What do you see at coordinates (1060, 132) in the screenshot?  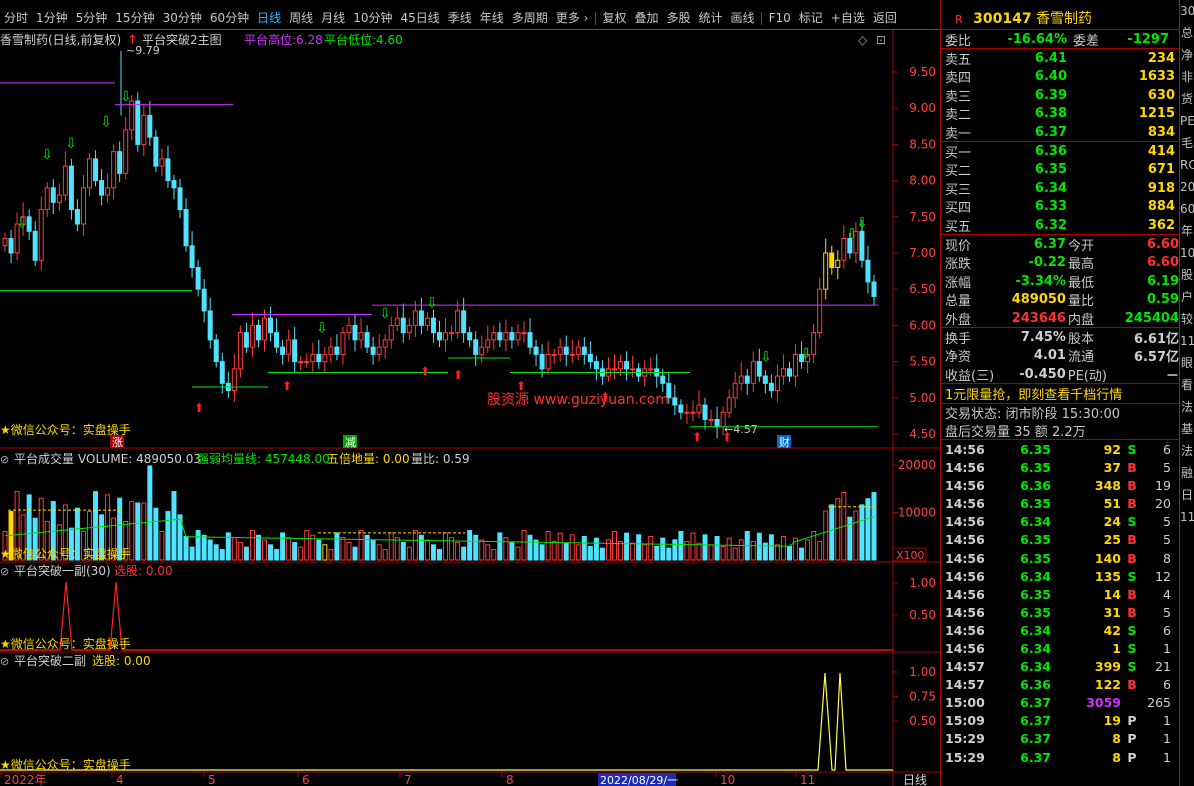 I see `sell-row: 卖一 6.37 834` at bounding box center [1060, 132].